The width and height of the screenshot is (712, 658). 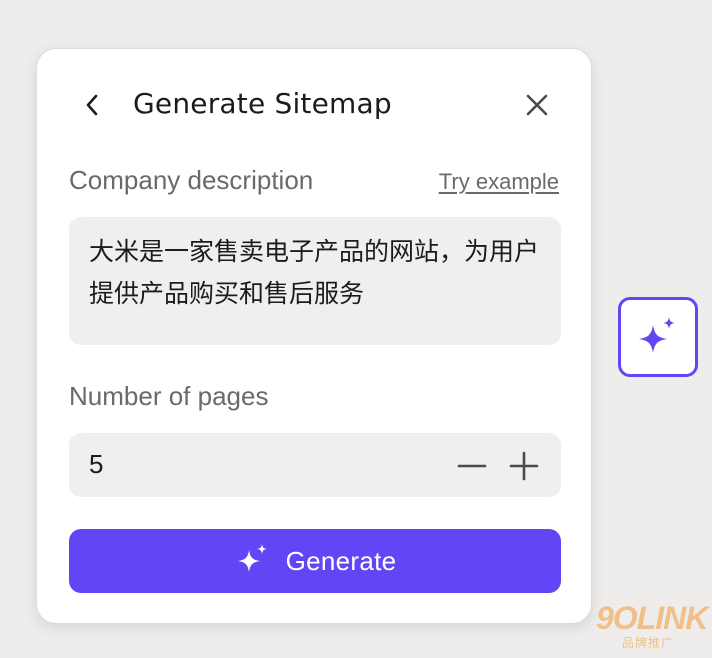 What do you see at coordinates (499, 182) in the screenshot?
I see `try-example-link: Try example` at bounding box center [499, 182].